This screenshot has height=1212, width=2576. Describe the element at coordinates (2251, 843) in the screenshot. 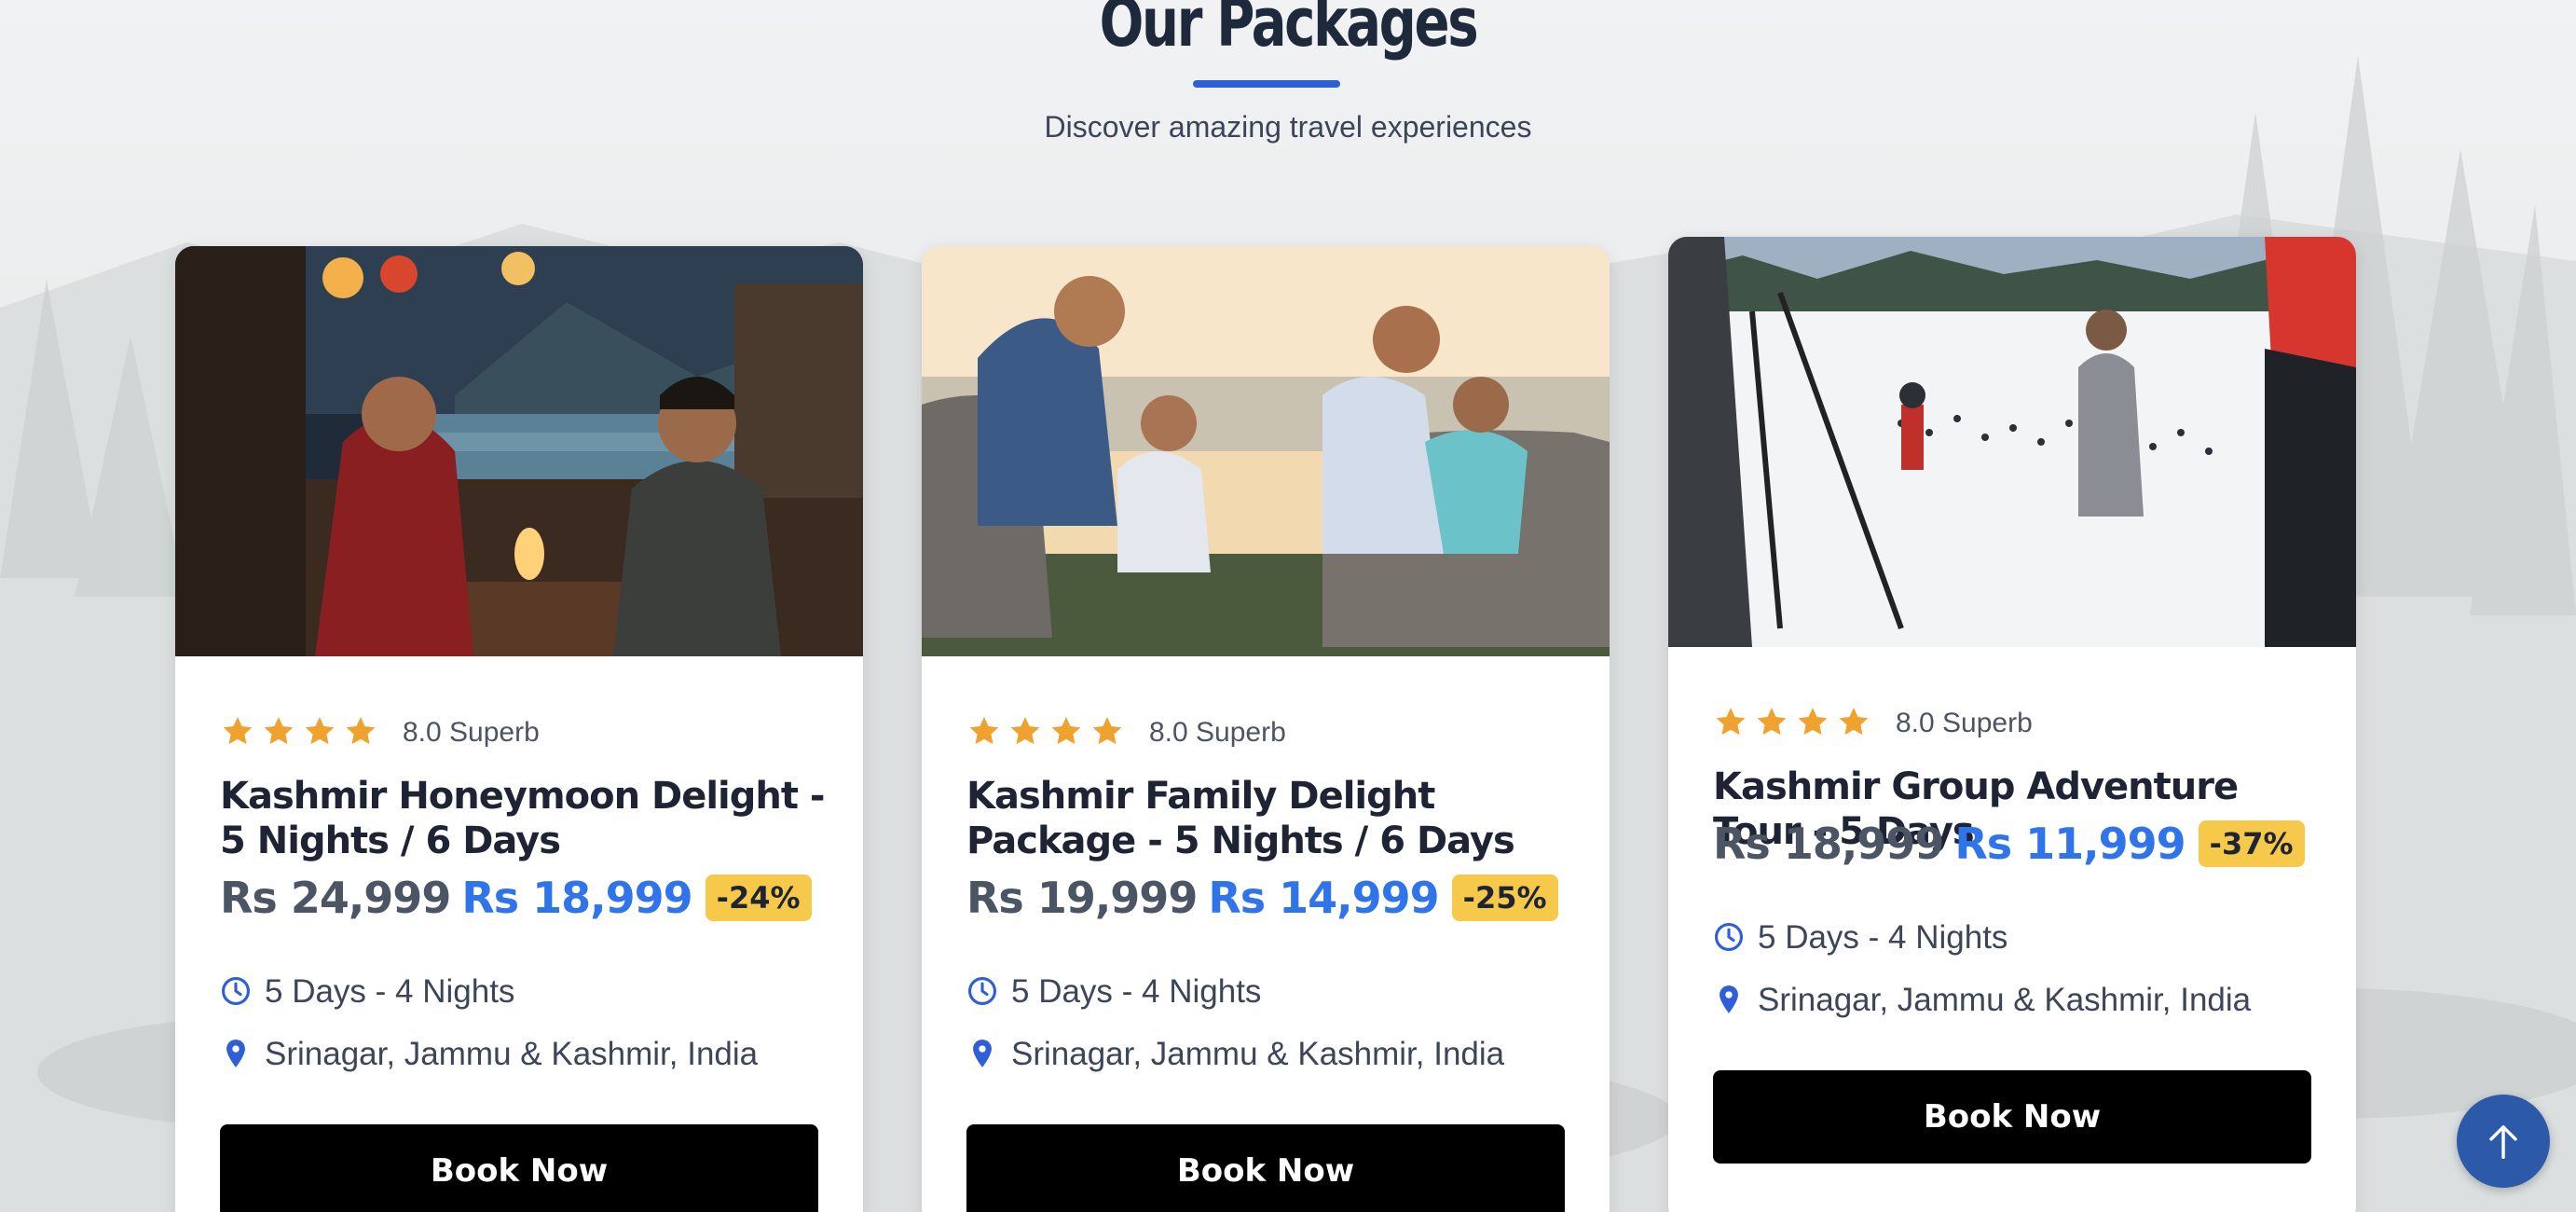

I see `discount-badge: -37%` at that location.